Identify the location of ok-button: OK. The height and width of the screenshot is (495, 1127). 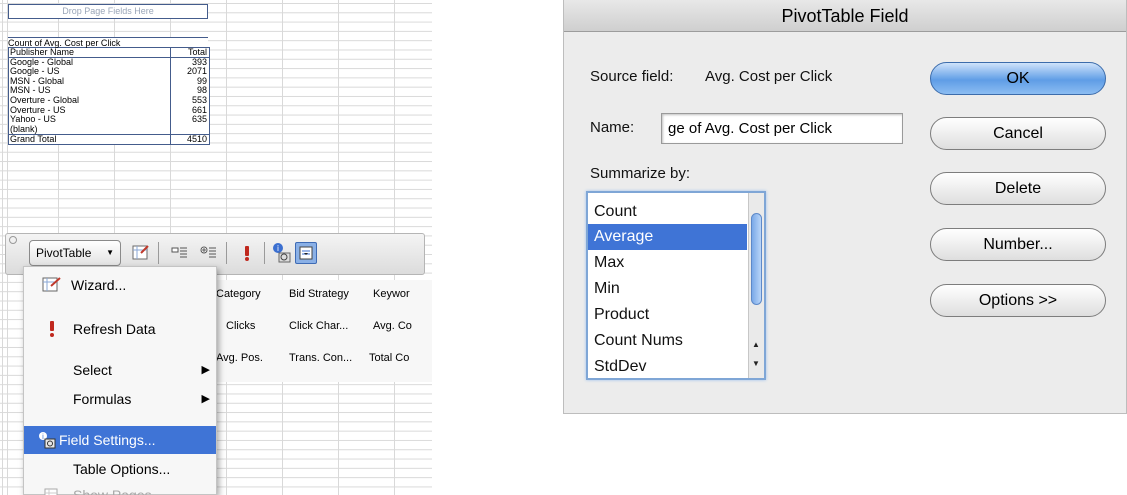
(1018, 78).